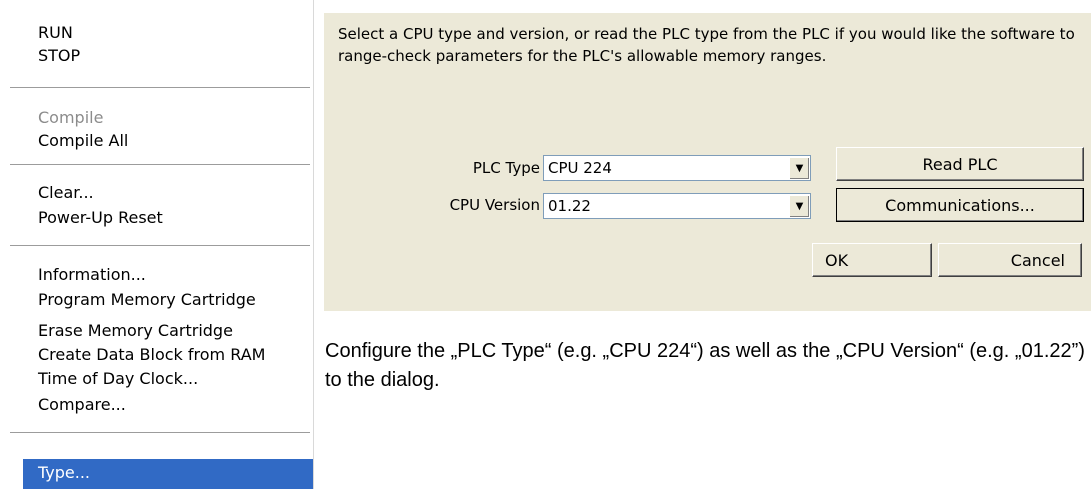 This screenshot has width=1091, height=489. I want to click on plc-type-select: CPU 224 ▼, so click(677, 168).